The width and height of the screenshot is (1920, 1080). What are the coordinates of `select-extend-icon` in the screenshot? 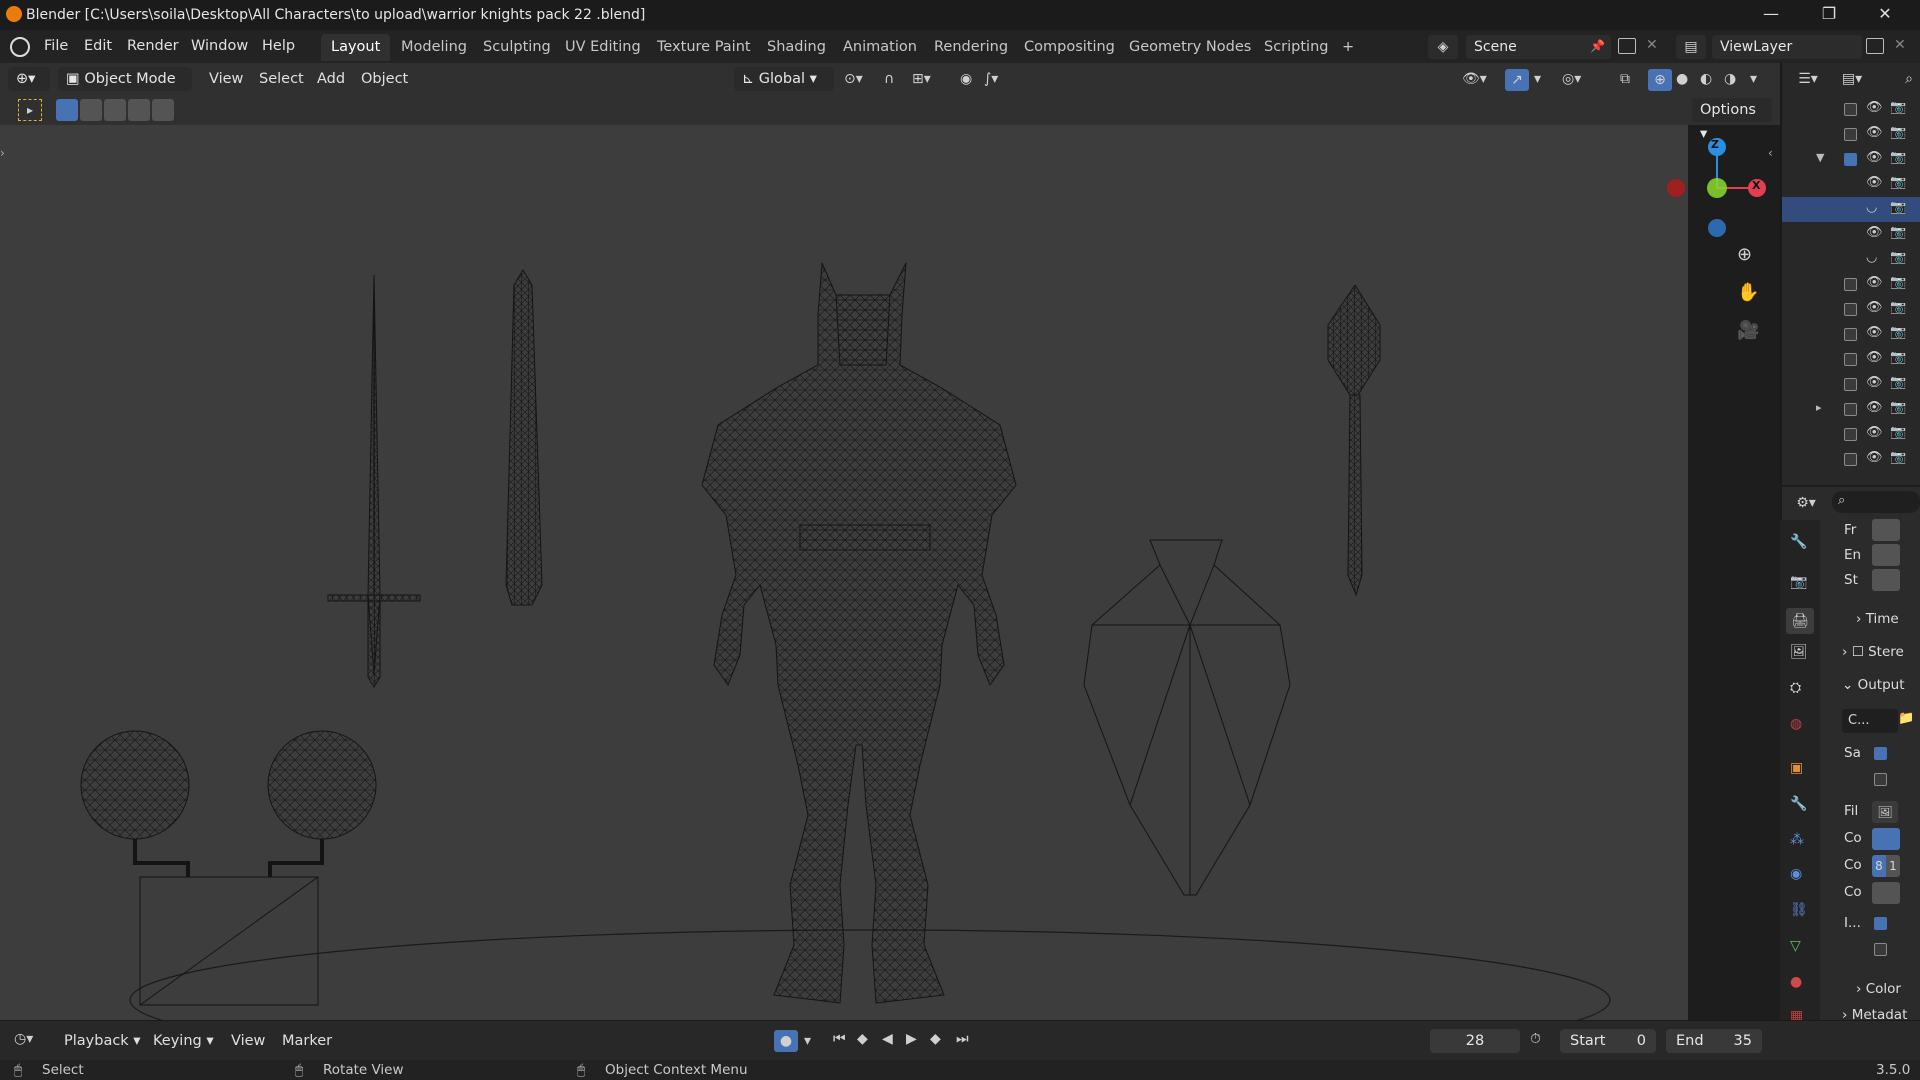 It's located at (91, 110).